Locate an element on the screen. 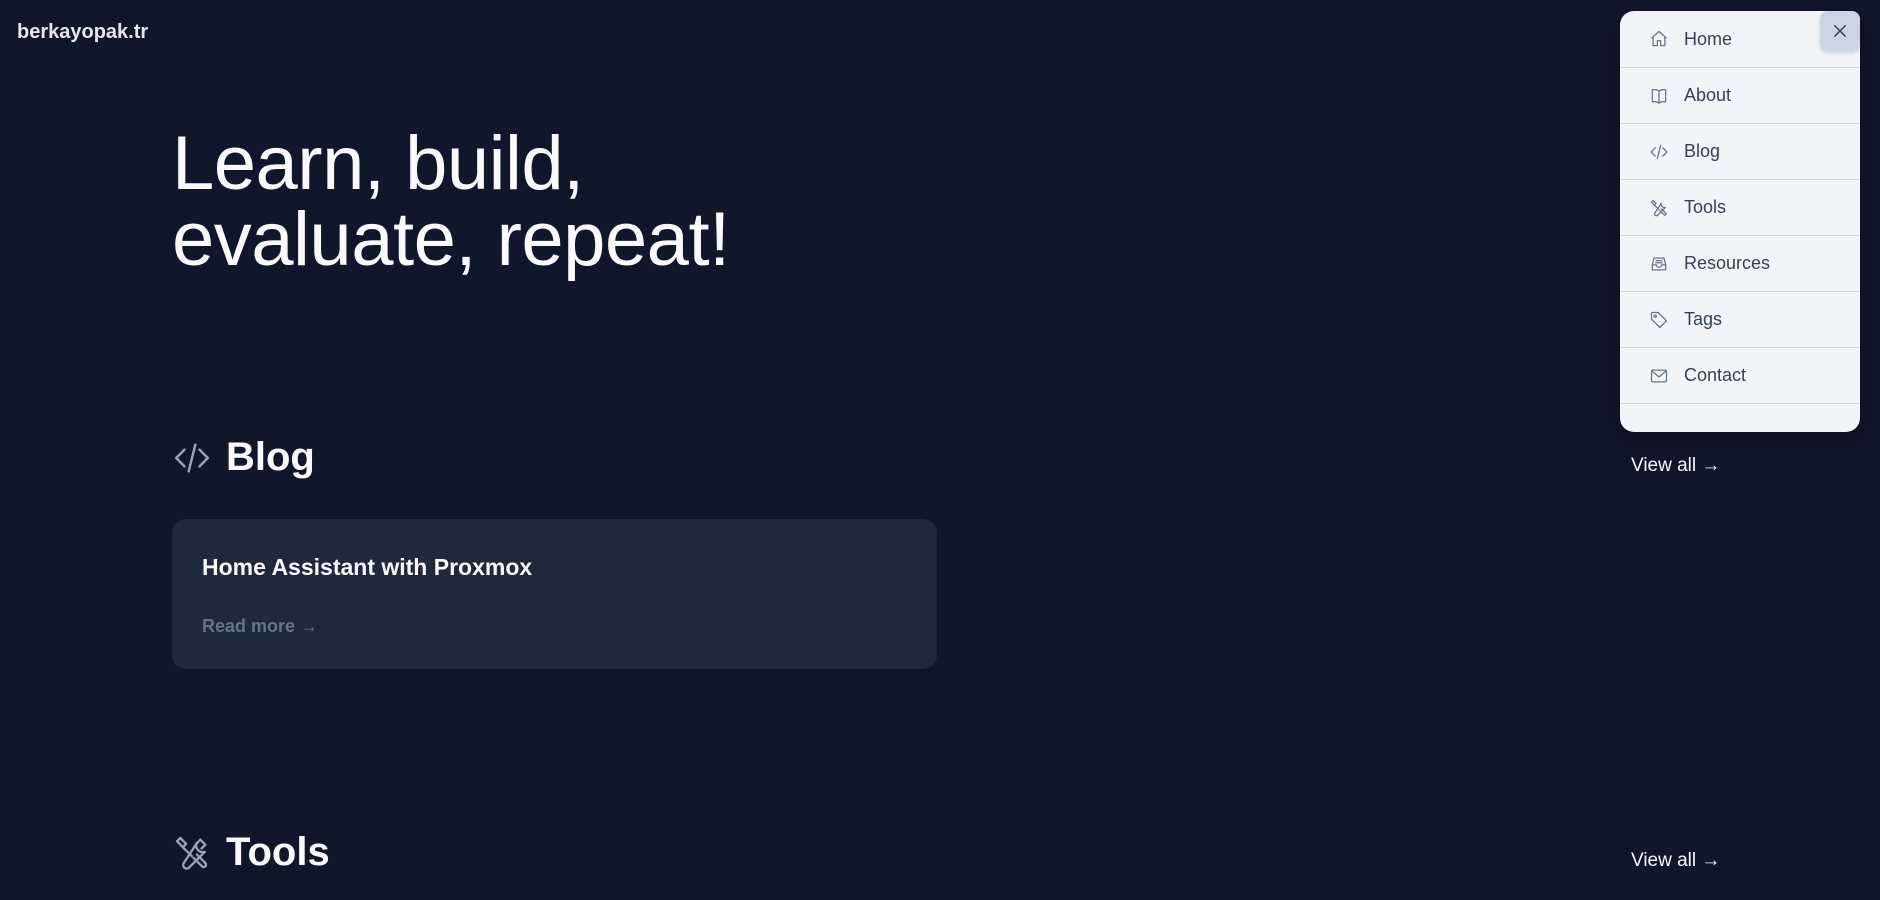 This screenshot has height=900, width=1880. menu-item-label: Blog is located at coordinates (1702, 151).